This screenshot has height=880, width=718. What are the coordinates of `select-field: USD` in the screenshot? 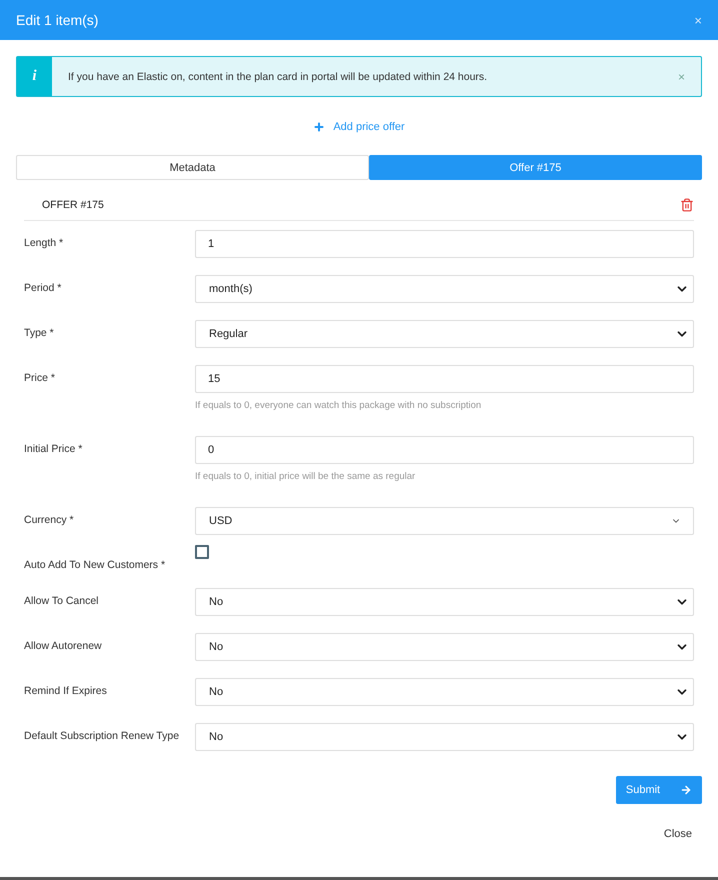 It's located at (444, 521).